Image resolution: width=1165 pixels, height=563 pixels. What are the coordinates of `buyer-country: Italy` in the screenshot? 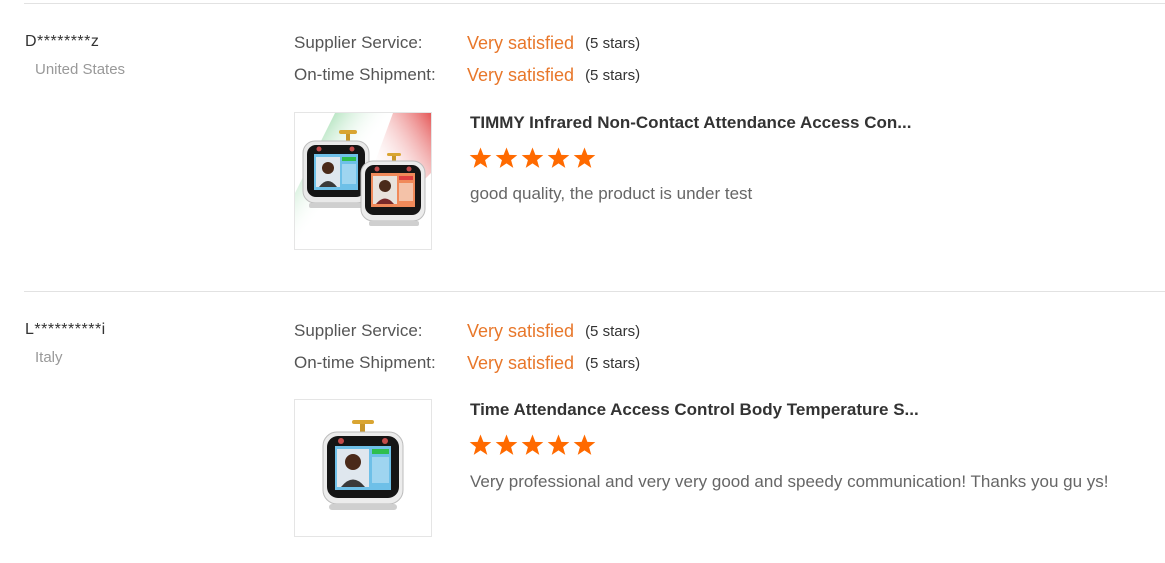 It's located at (49, 357).